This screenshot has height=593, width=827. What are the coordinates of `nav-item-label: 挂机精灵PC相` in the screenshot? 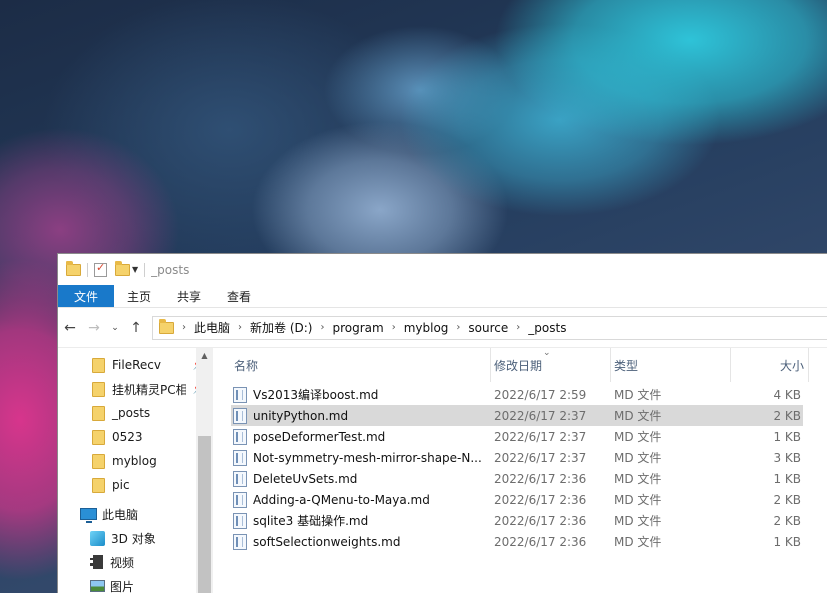 It's located at (149, 389).